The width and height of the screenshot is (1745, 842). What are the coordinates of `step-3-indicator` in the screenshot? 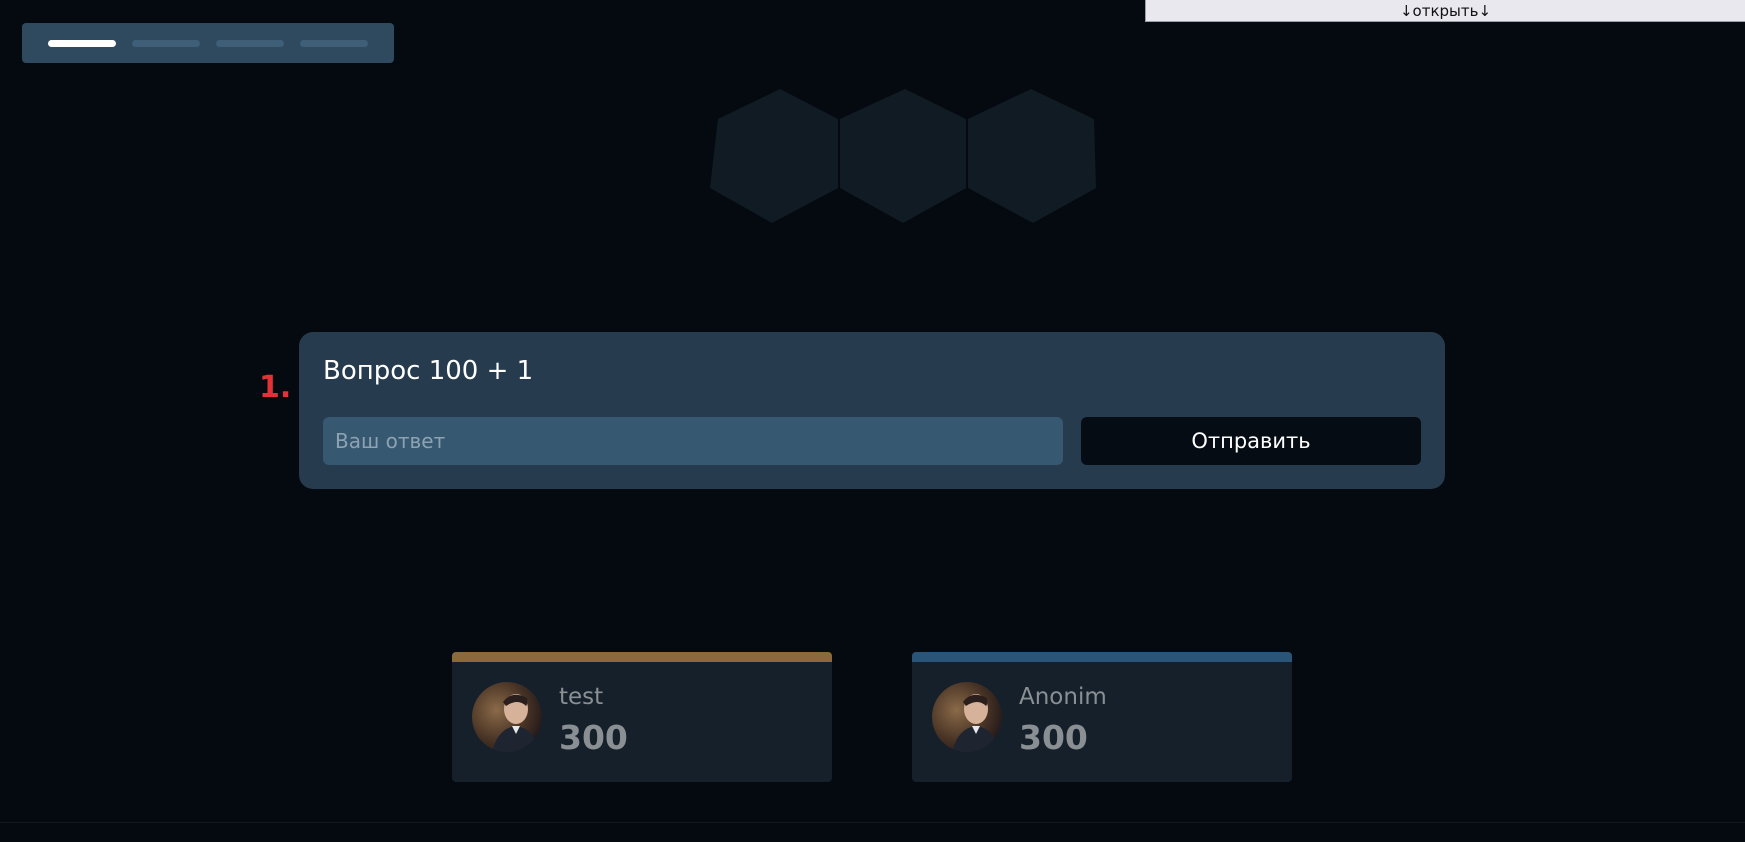 It's located at (250, 43).